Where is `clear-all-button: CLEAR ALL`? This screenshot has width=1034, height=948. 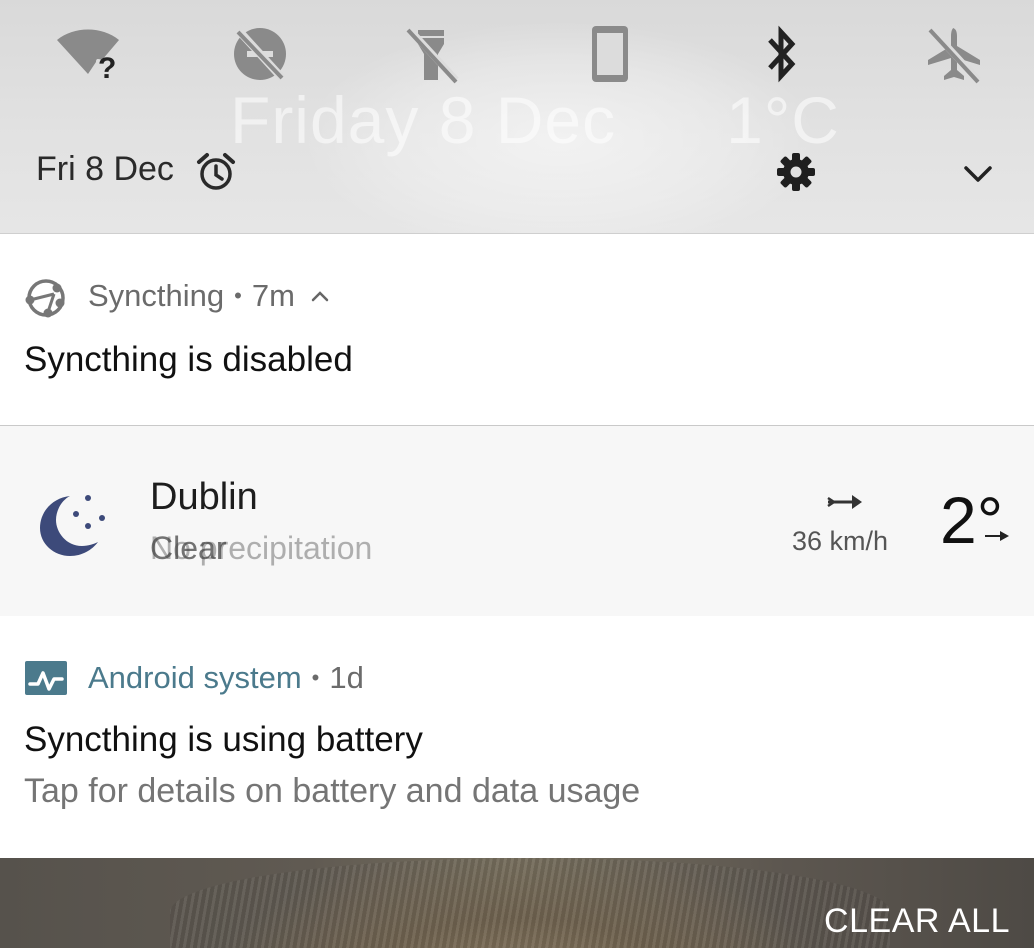 clear-all-button: CLEAR ALL is located at coordinates (917, 921).